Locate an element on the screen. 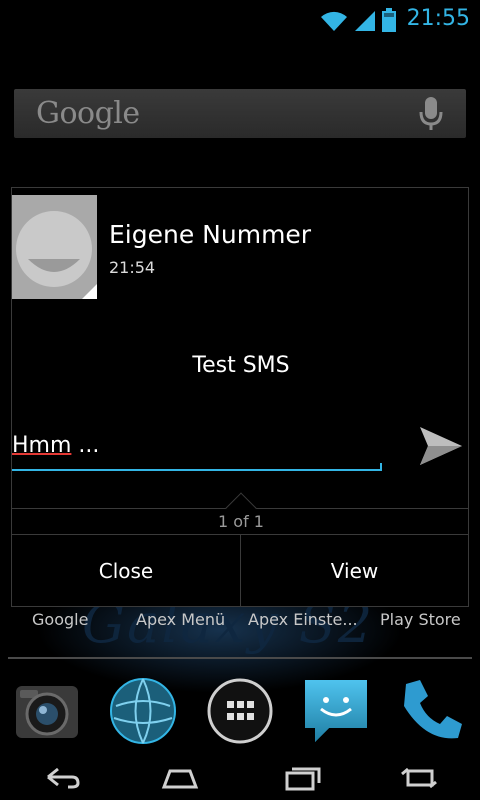  browser-globe-icon is located at coordinates (143, 711).